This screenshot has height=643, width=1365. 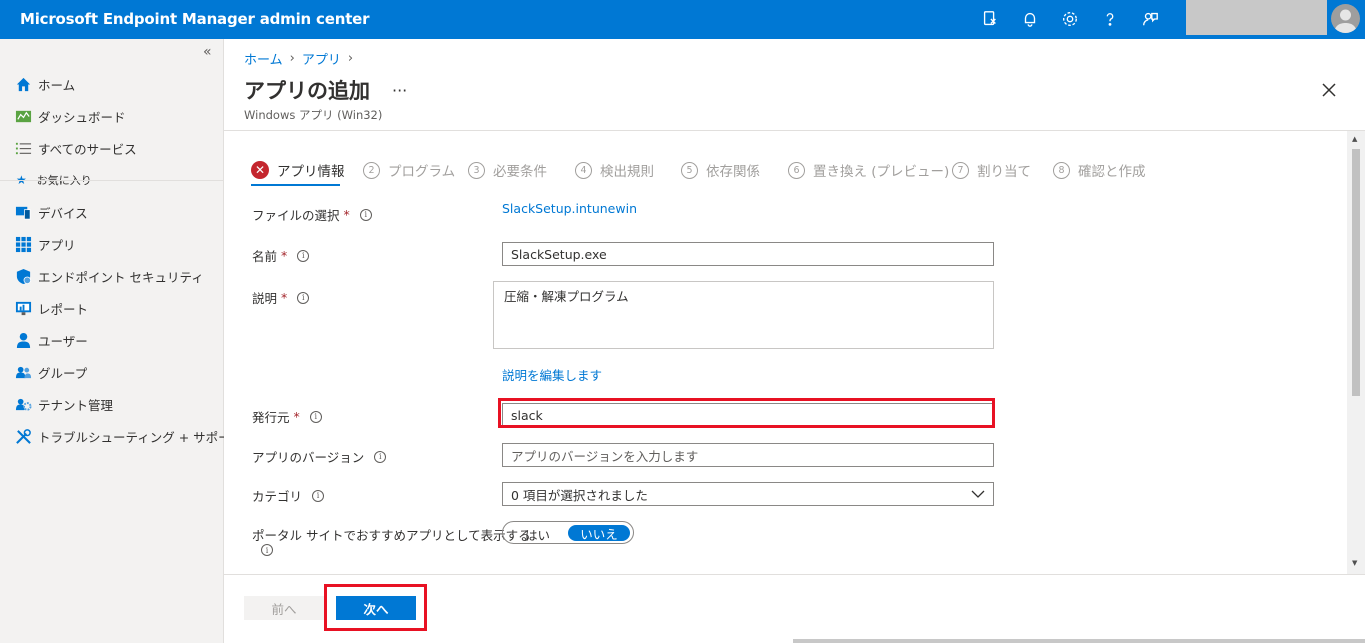 What do you see at coordinates (281, 255) in the screenshot?
I see `name-label: 名前 * i` at bounding box center [281, 255].